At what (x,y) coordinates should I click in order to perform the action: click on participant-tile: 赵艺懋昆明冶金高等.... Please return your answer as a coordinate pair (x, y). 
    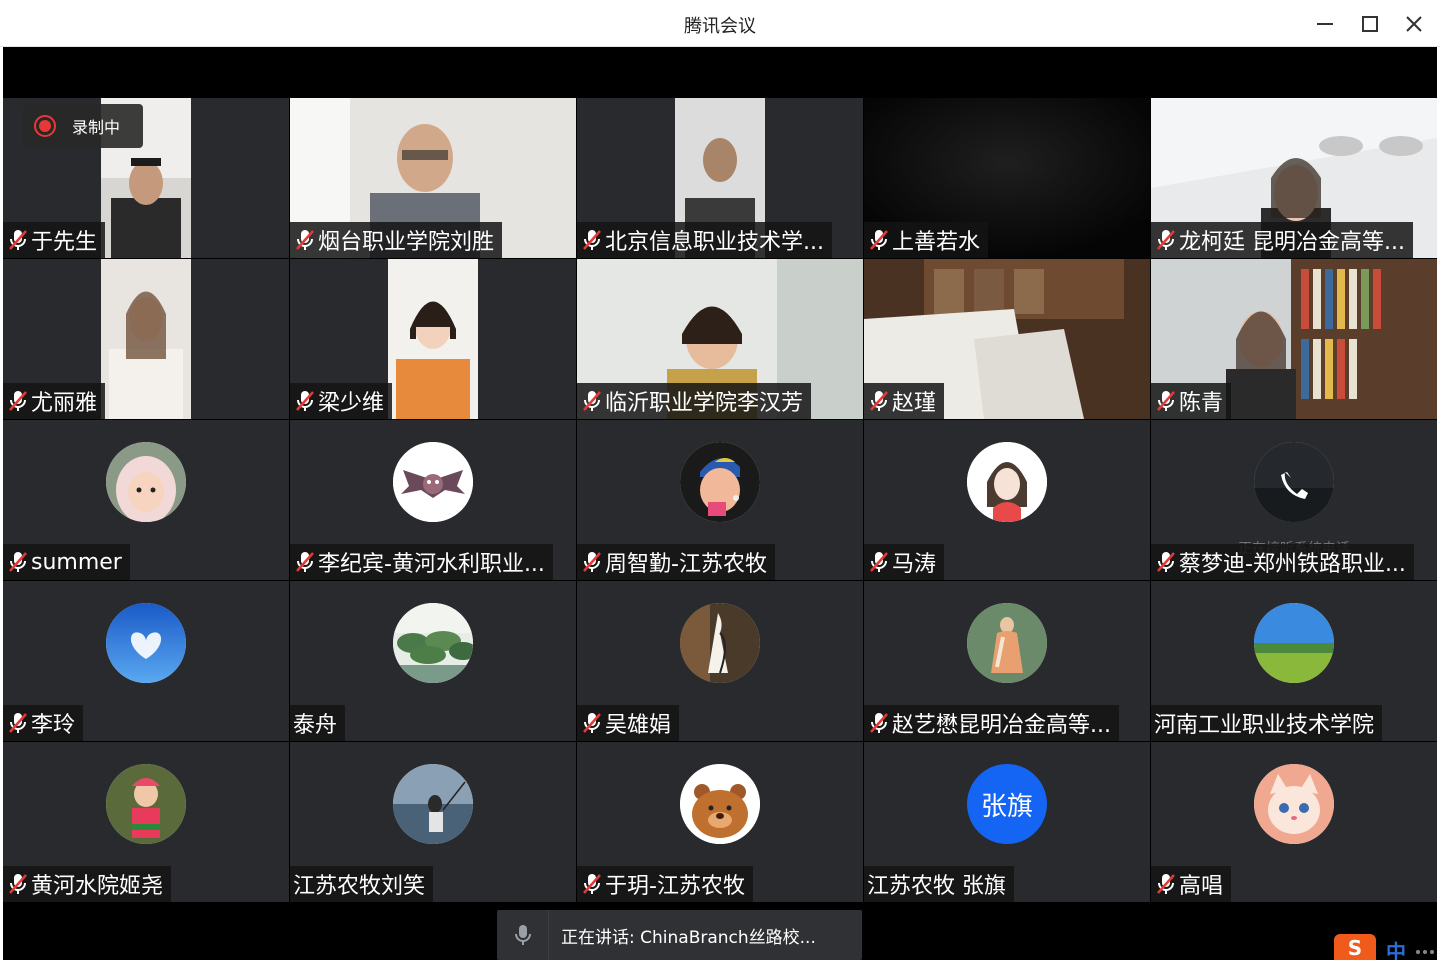
    Looking at the image, I should click on (1007, 661).